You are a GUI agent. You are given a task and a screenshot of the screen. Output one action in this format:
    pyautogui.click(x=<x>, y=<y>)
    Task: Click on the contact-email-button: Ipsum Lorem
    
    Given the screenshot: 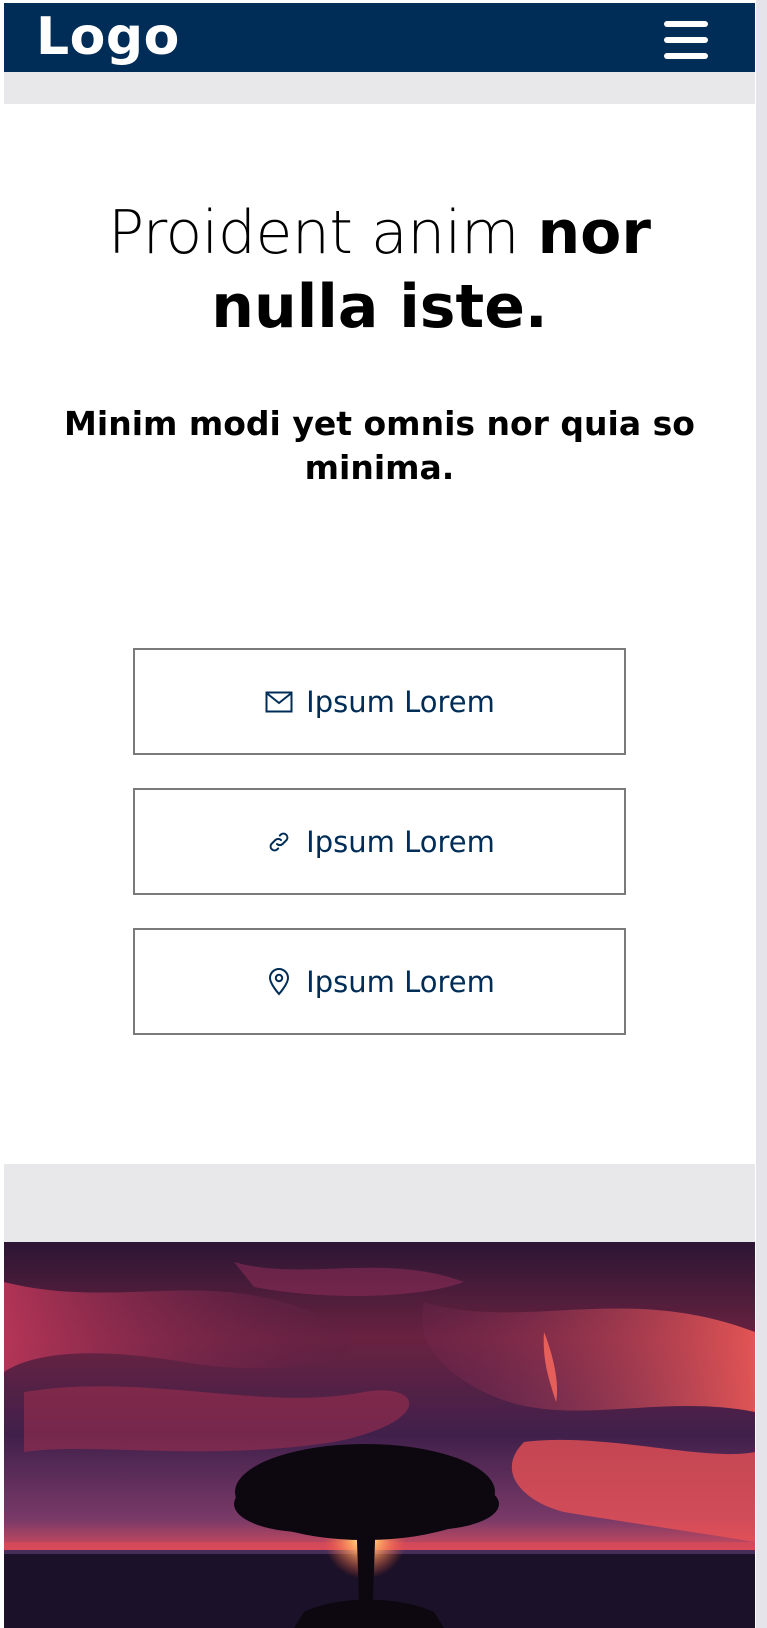 What is the action you would take?
    pyautogui.click(x=379, y=701)
    